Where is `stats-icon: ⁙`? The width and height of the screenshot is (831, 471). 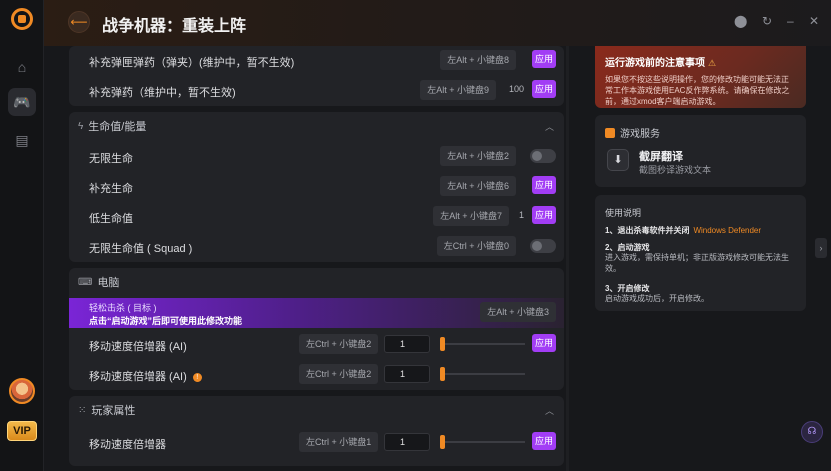 stats-icon: ⁙ is located at coordinates (82, 410).